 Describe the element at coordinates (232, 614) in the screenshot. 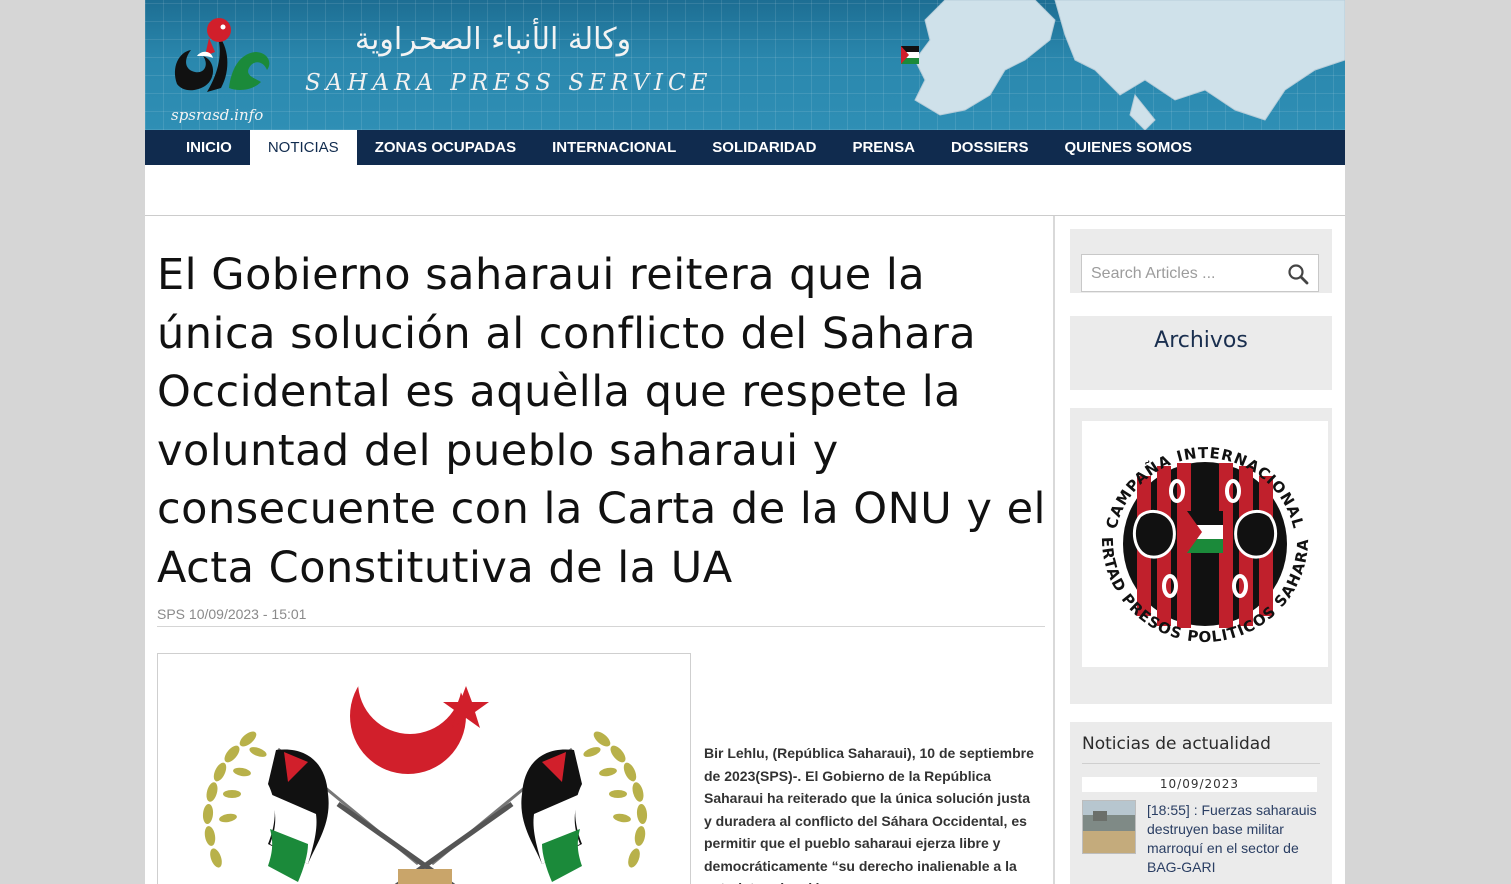

I see `article-byline: SPS 10/09/2023 - 15:01` at that location.